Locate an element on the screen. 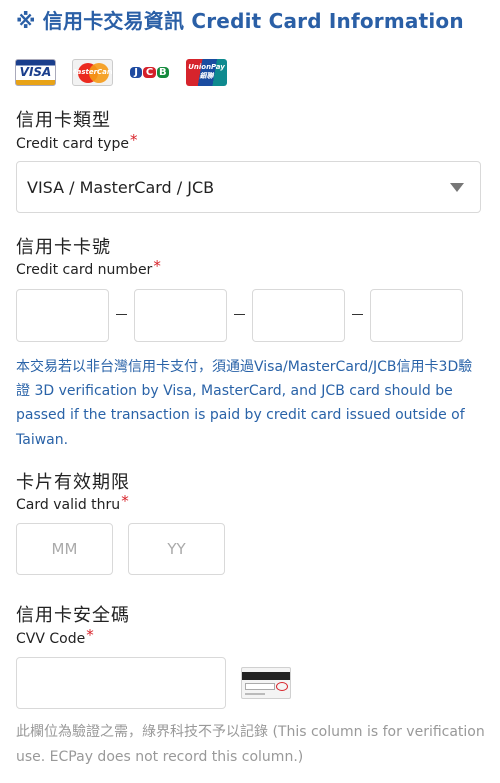 This screenshot has width=500, height=783. card-number-label-zh: 信用卡卡號 is located at coordinates (63, 247).